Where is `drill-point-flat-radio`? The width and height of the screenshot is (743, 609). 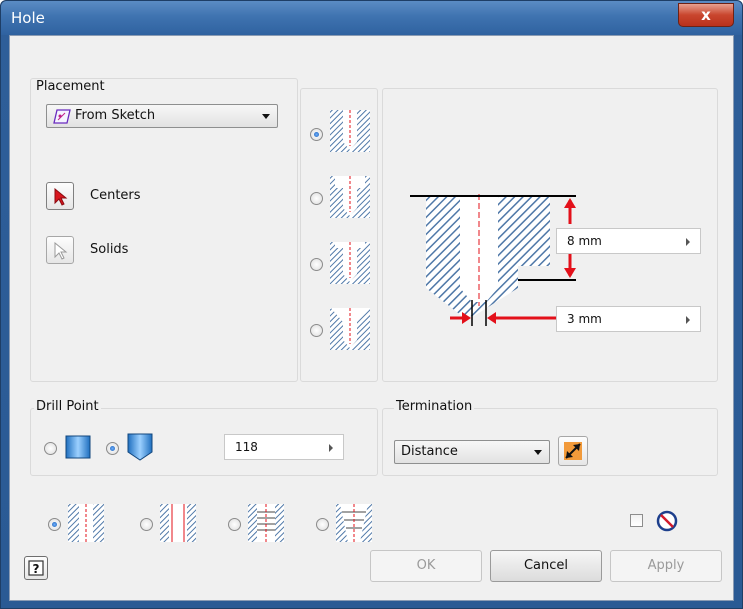
drill-point-flat-radio is located at coordinates (50, 448).